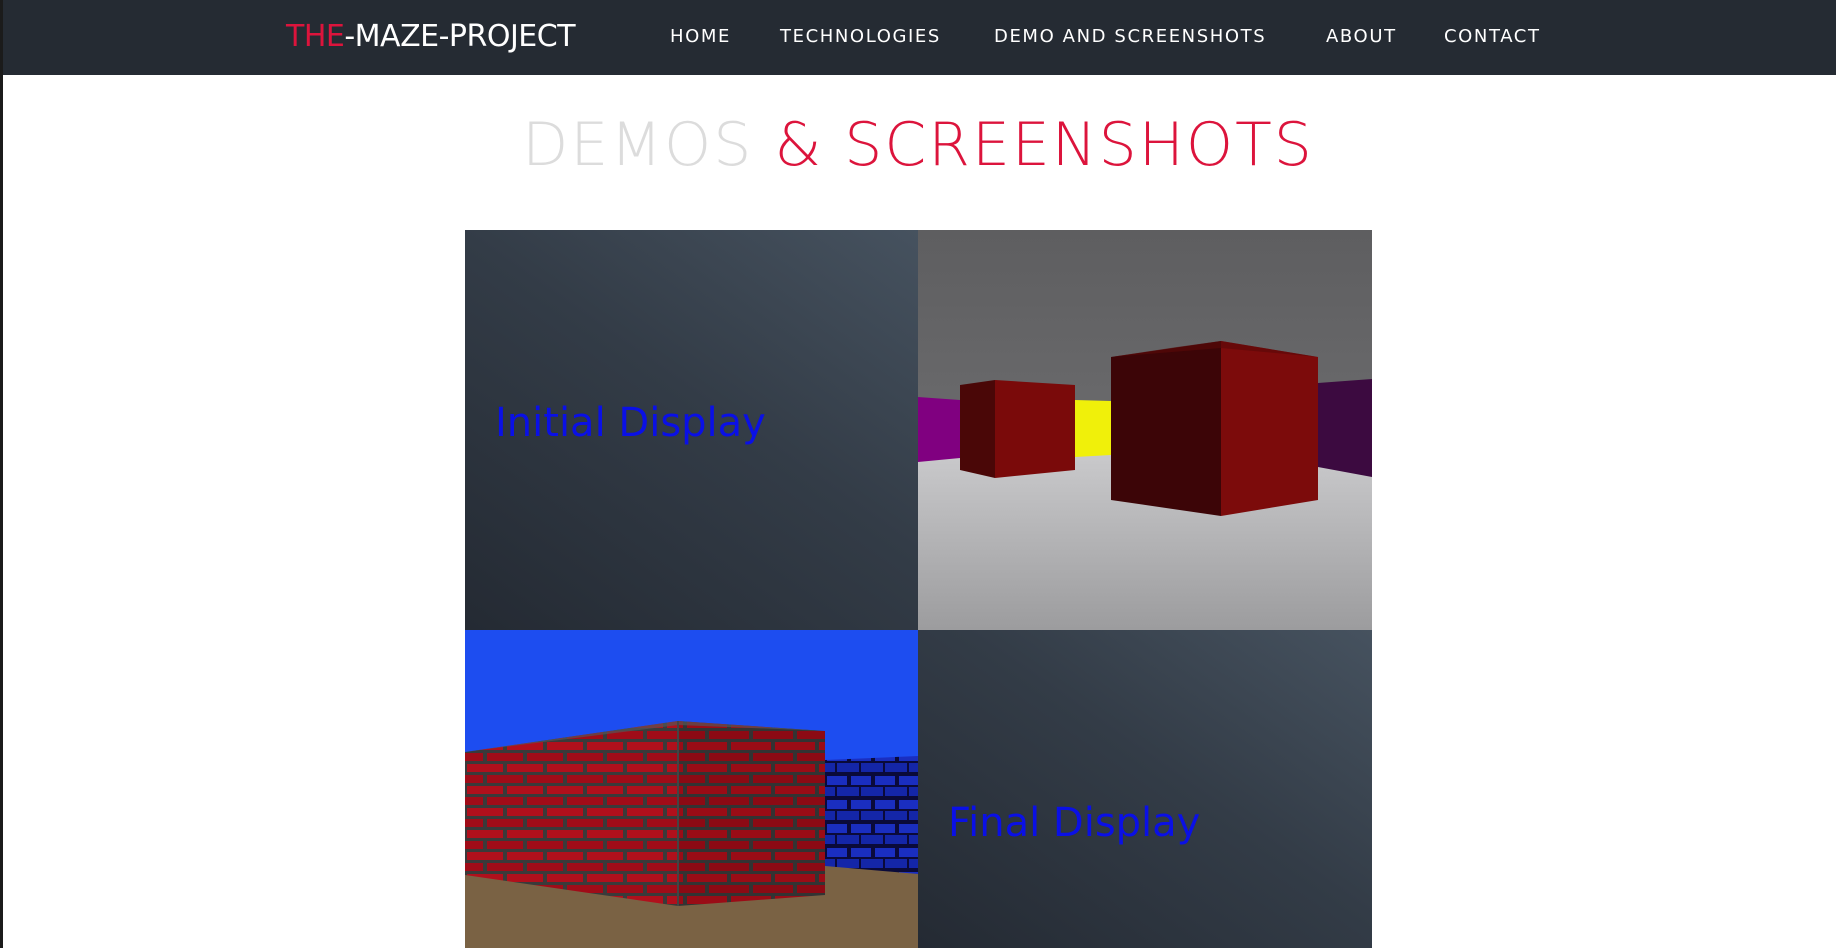 The width and height of the screenshot is (1836, 948). I want to click on initial-display-tile: Initial Display, so click(691, 430).